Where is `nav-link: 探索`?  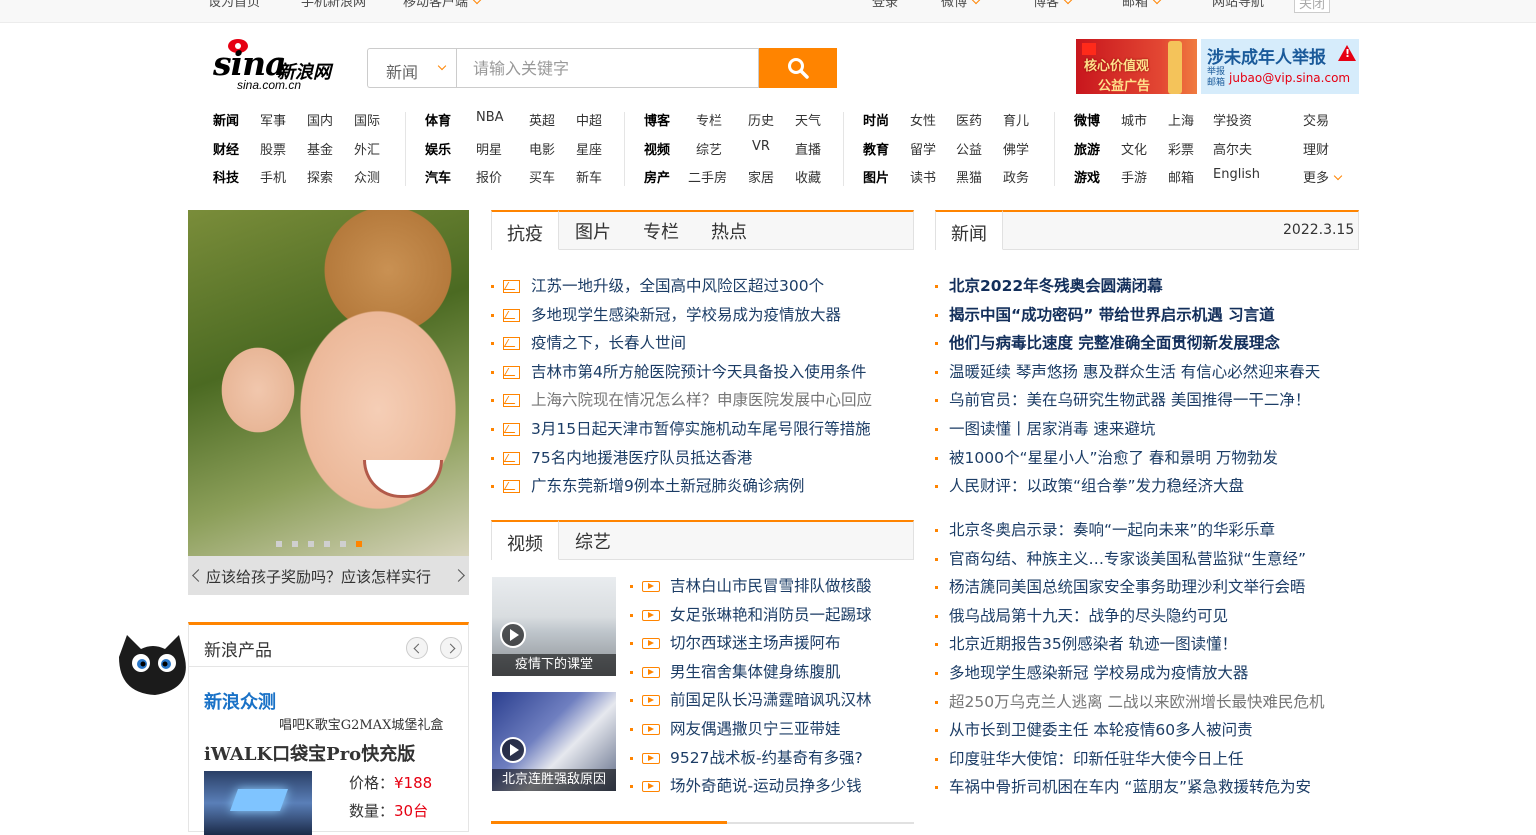 nav-link: 探索 is located at coordinates (320, 176).